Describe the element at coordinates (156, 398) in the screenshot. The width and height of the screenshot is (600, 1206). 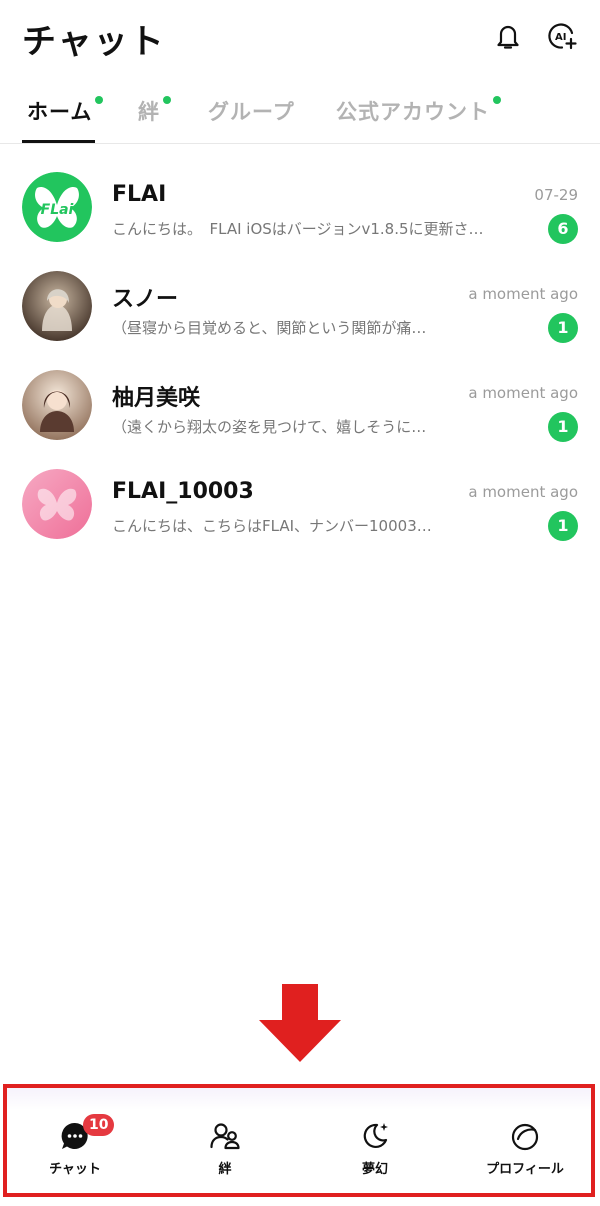
I see `chat-name: 柚月美咲` at that location.